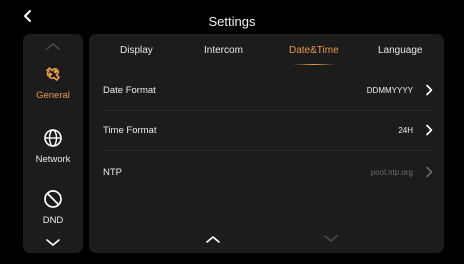 The image size is (464, 264). I want to click on tab-language: Language, so click(400, 50).